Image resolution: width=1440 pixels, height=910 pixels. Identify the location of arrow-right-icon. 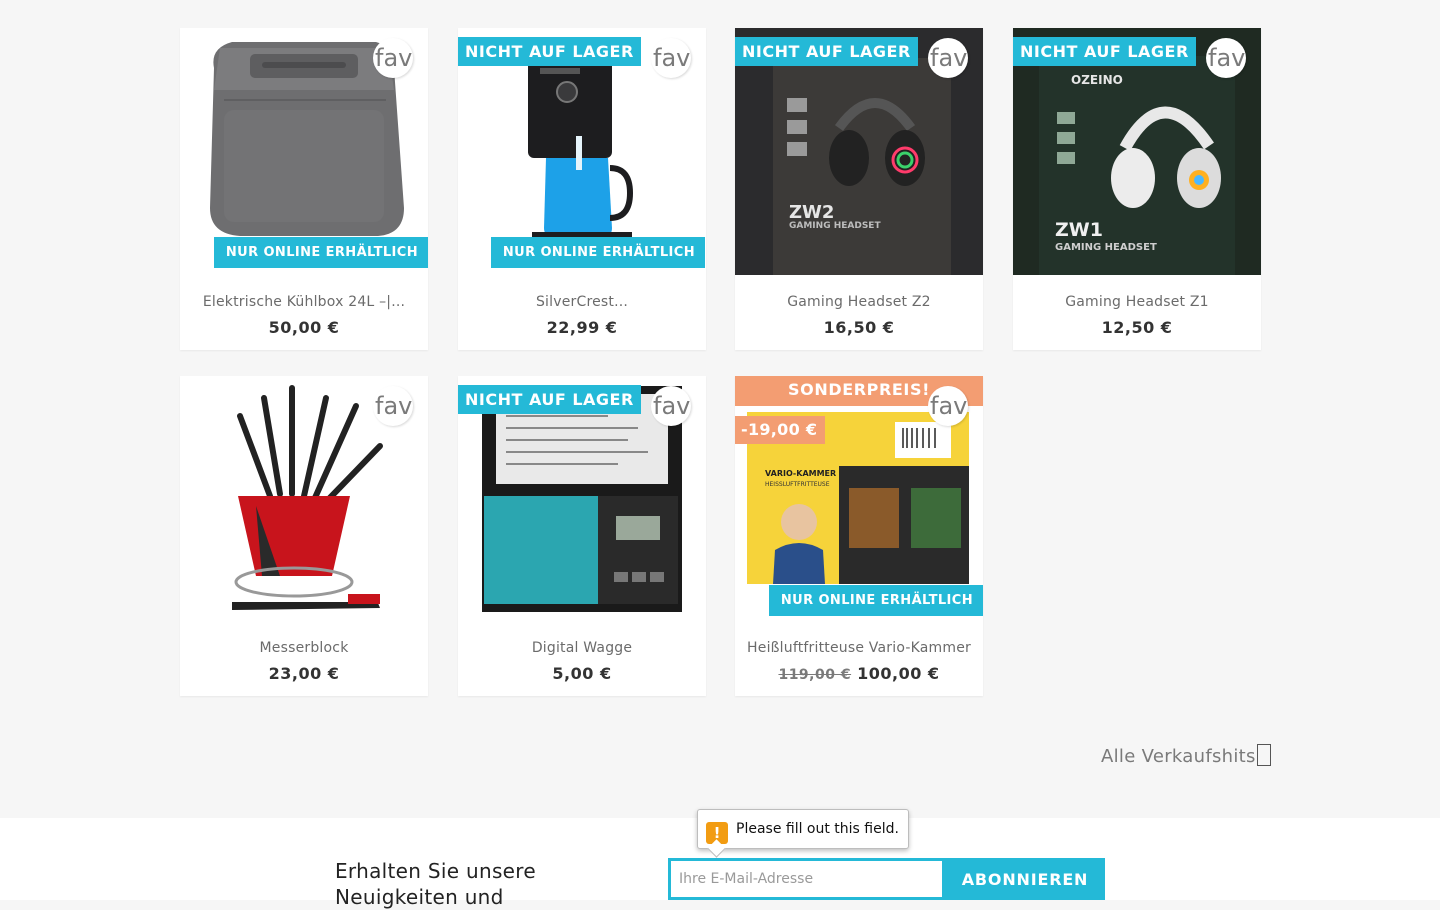
(1263, 755).